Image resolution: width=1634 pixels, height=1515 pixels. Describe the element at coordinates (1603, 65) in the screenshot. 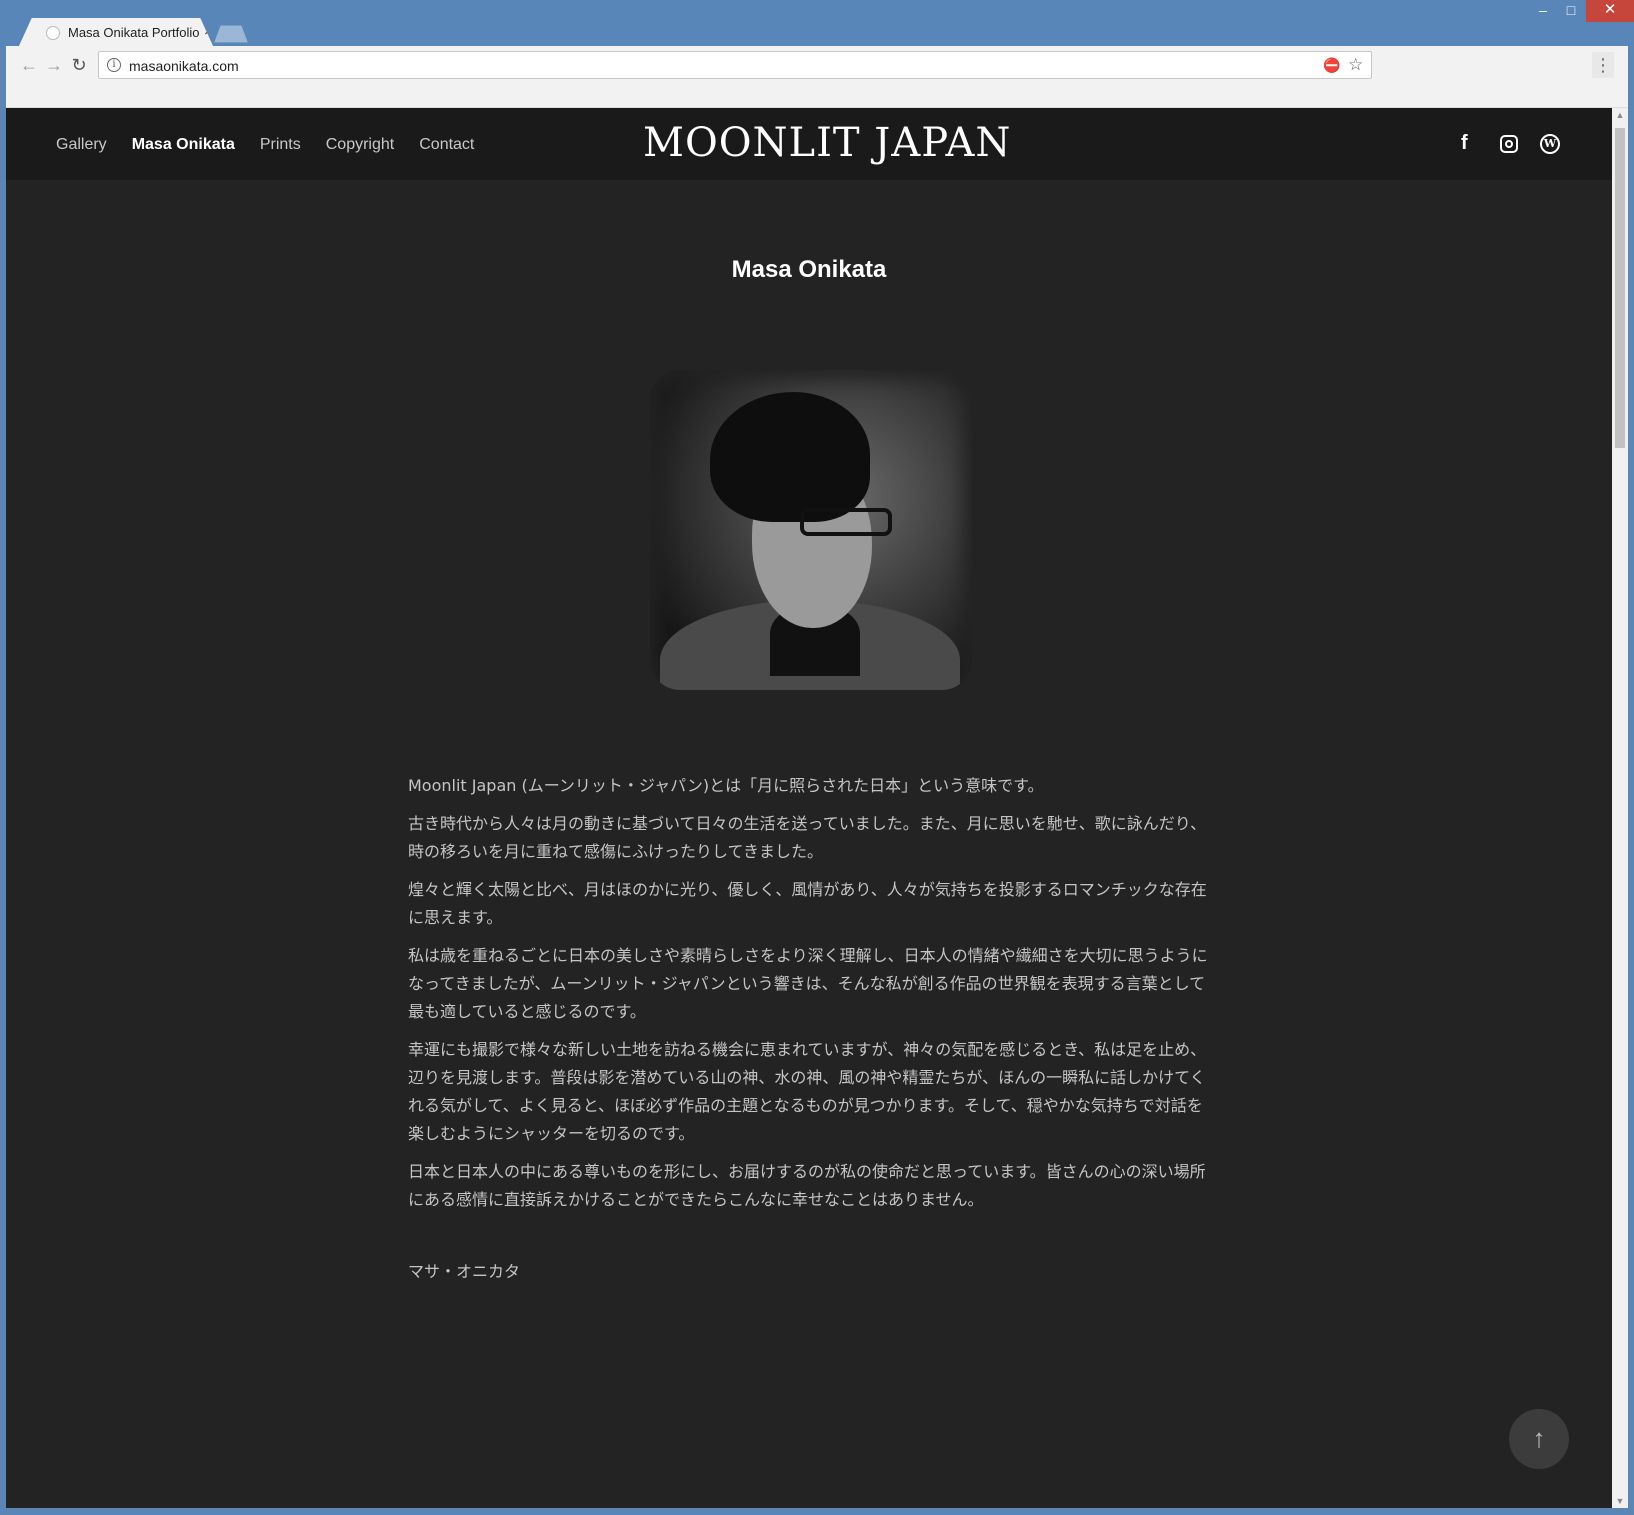

I see `browser-menu-icon: ⋮` at that location.